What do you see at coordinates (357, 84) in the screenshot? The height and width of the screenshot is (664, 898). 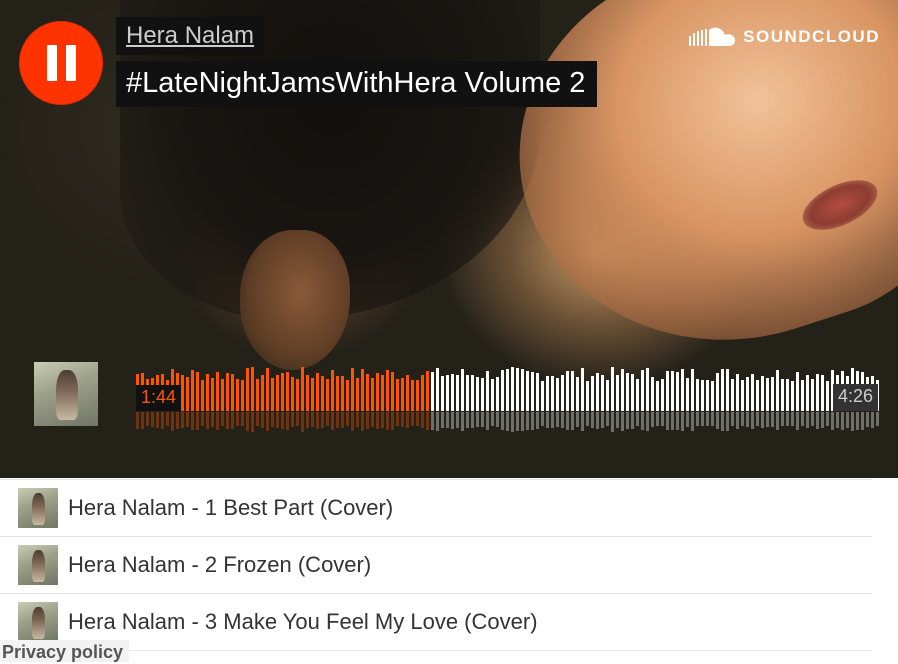 I see `track-title: #LateNightJamsWithHera Volume 2` at bounding box center [357, 84].